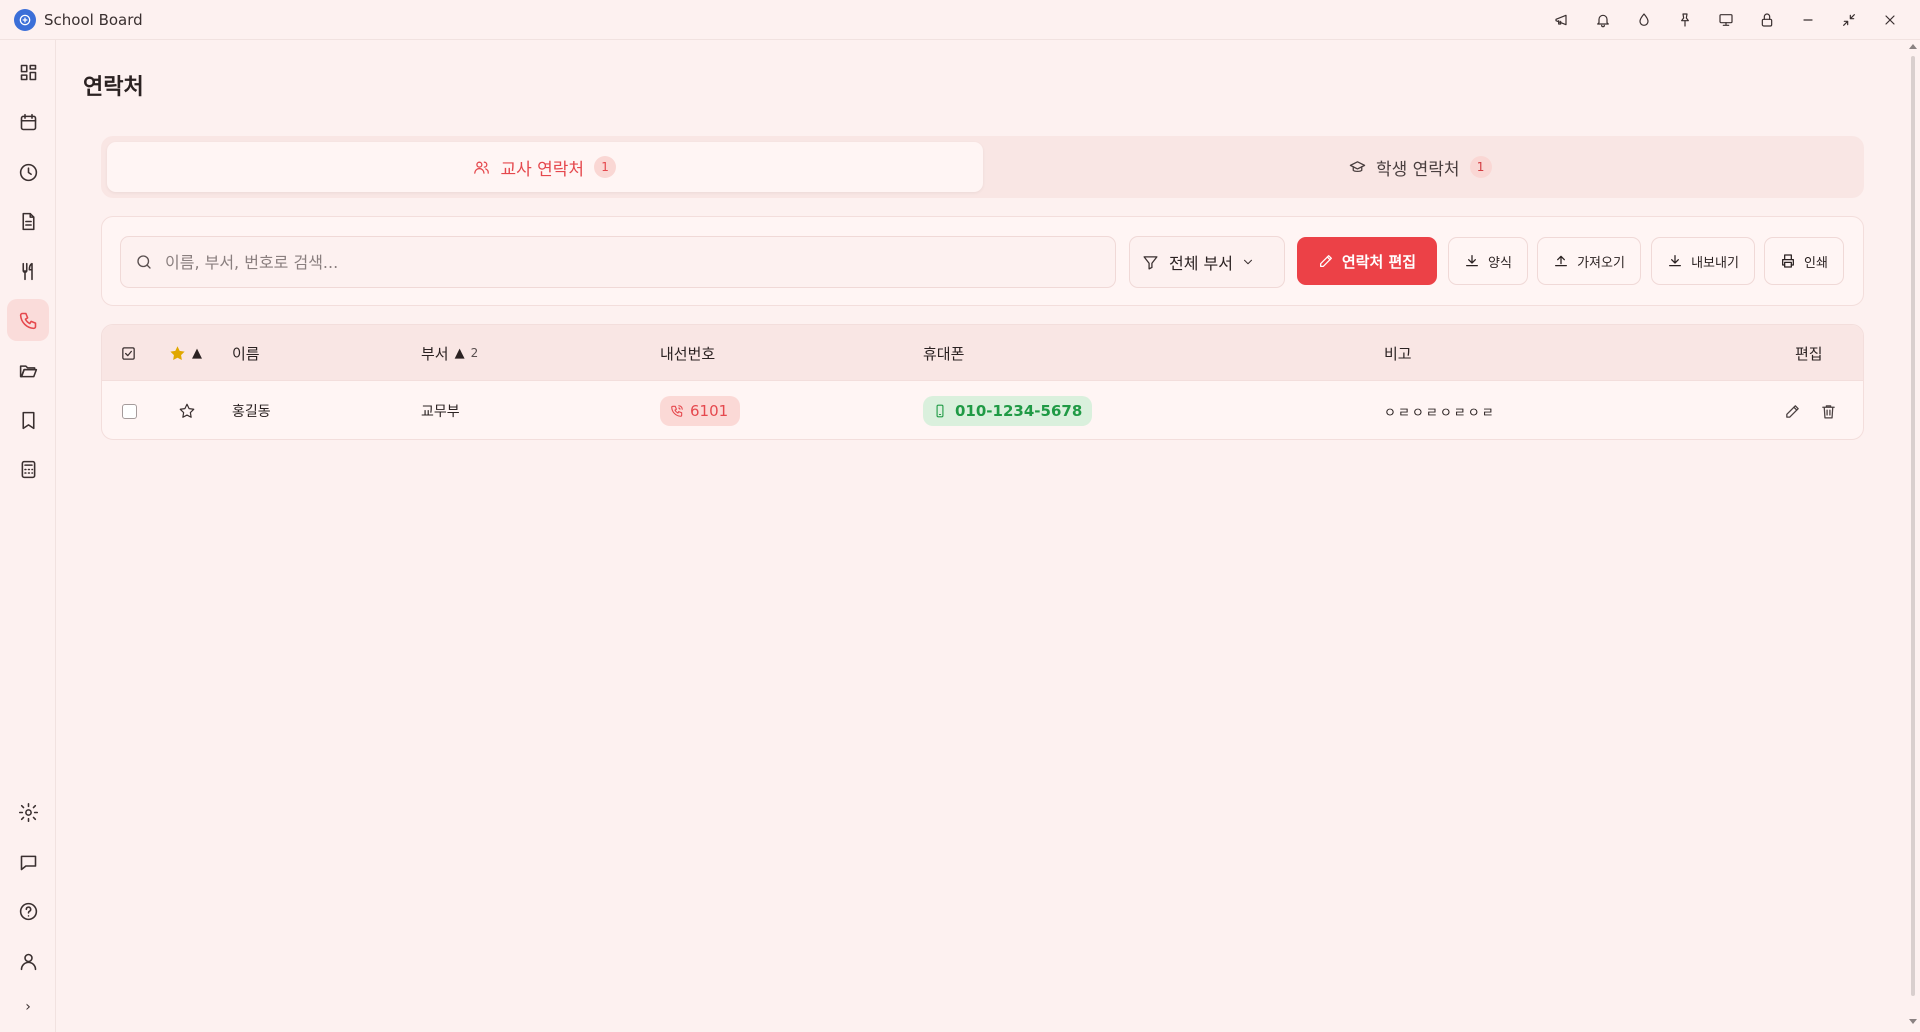 The width and height of the screenshot is (1920, 1032). Describe the element at coordinates (144, 262) in the screenshot. I see `search-icon` at that location.